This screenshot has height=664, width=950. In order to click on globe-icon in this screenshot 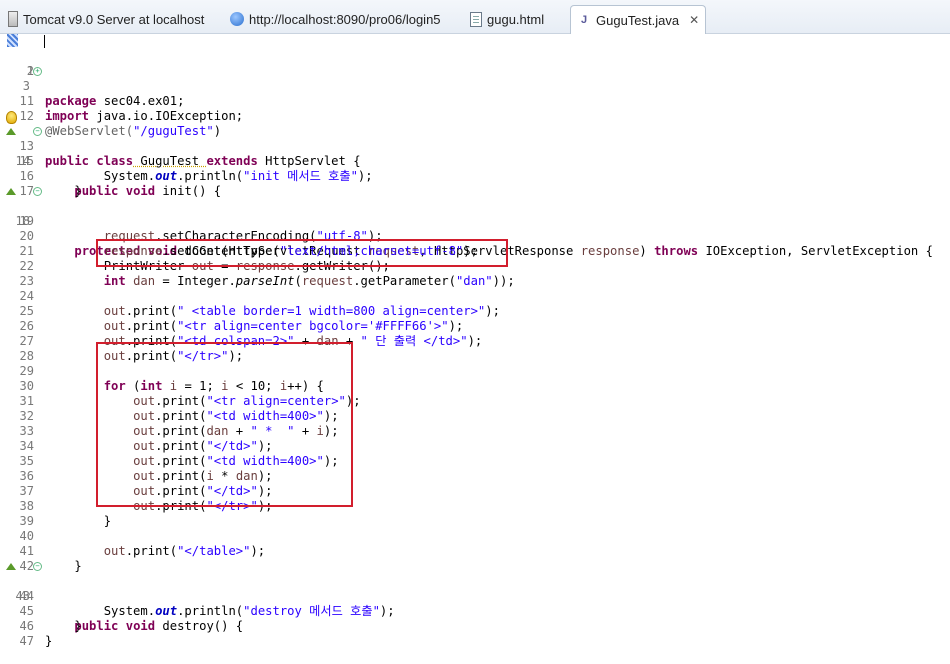, I will do `click(237, 19)`.